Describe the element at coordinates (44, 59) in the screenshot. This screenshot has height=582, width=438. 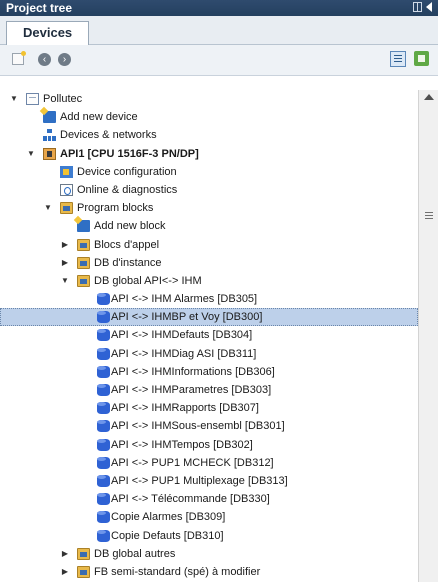
I see `back-icon: ‹` at that location.